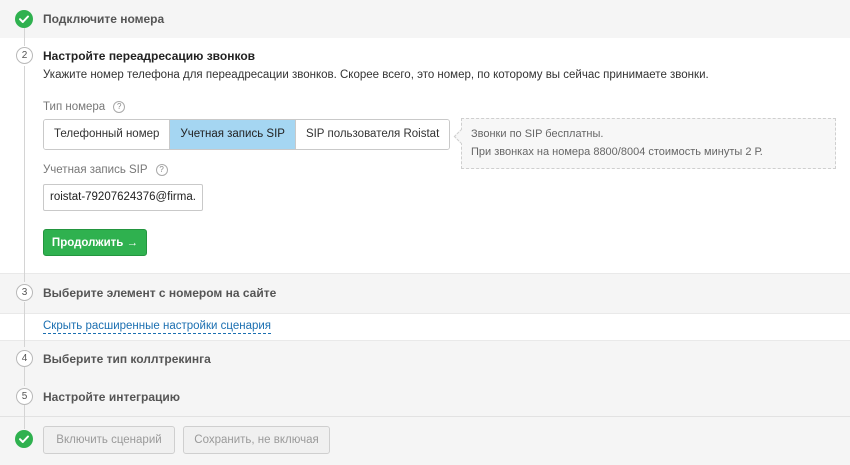  What do you see at coordinates (123, 197) in the screenshot?
I see `sip-account-input: roistat-79207624376@firma.` at bounding box center [123, 197].